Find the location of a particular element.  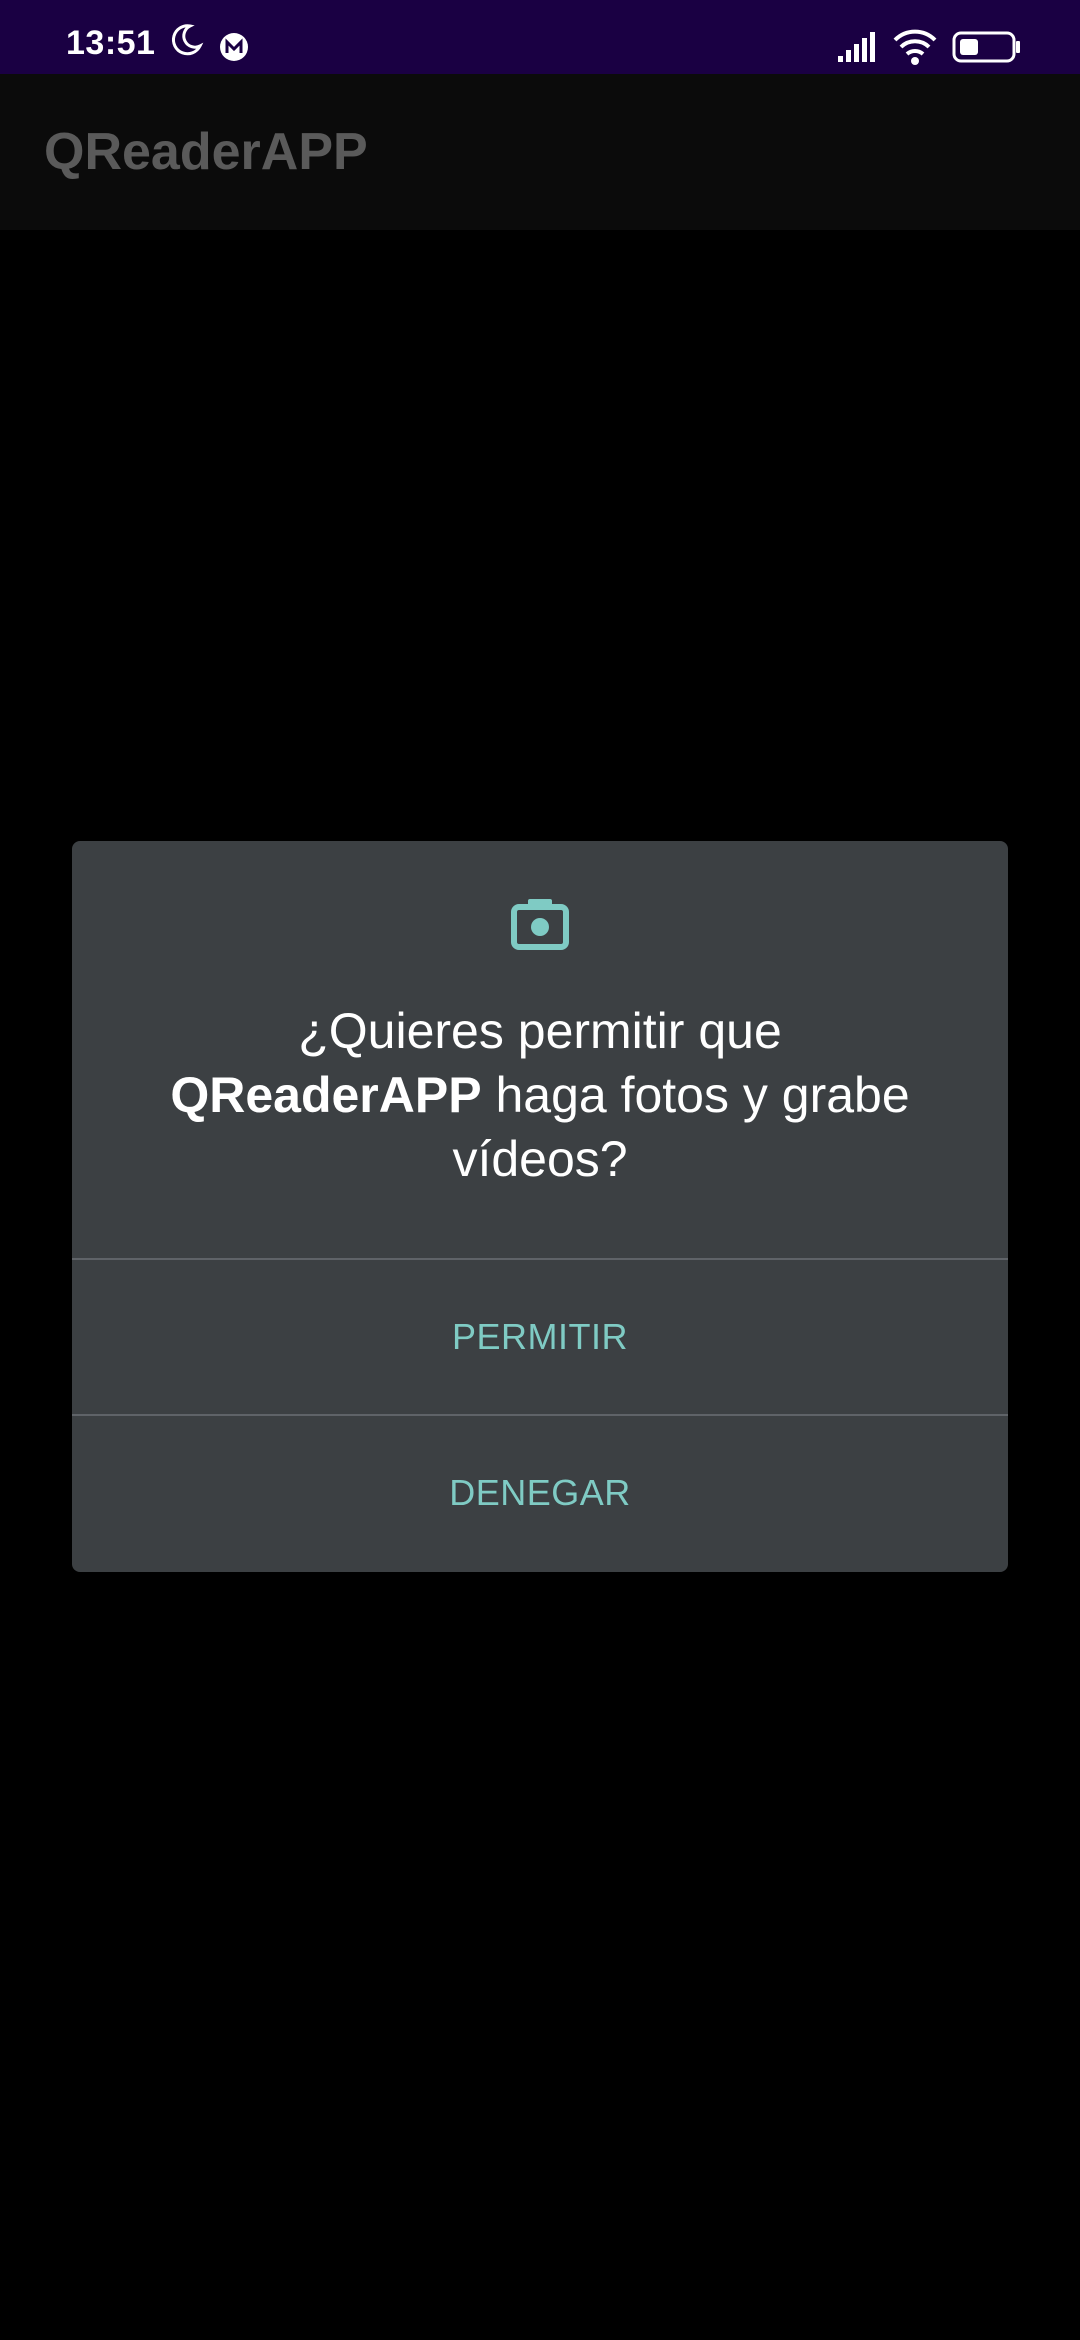

app-title: QReaderAPP is located at coordinates (206, 152).